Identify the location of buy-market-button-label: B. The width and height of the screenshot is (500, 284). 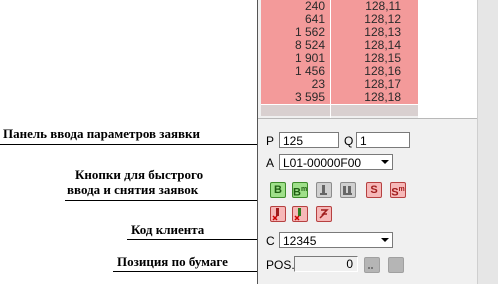
(297, 192).